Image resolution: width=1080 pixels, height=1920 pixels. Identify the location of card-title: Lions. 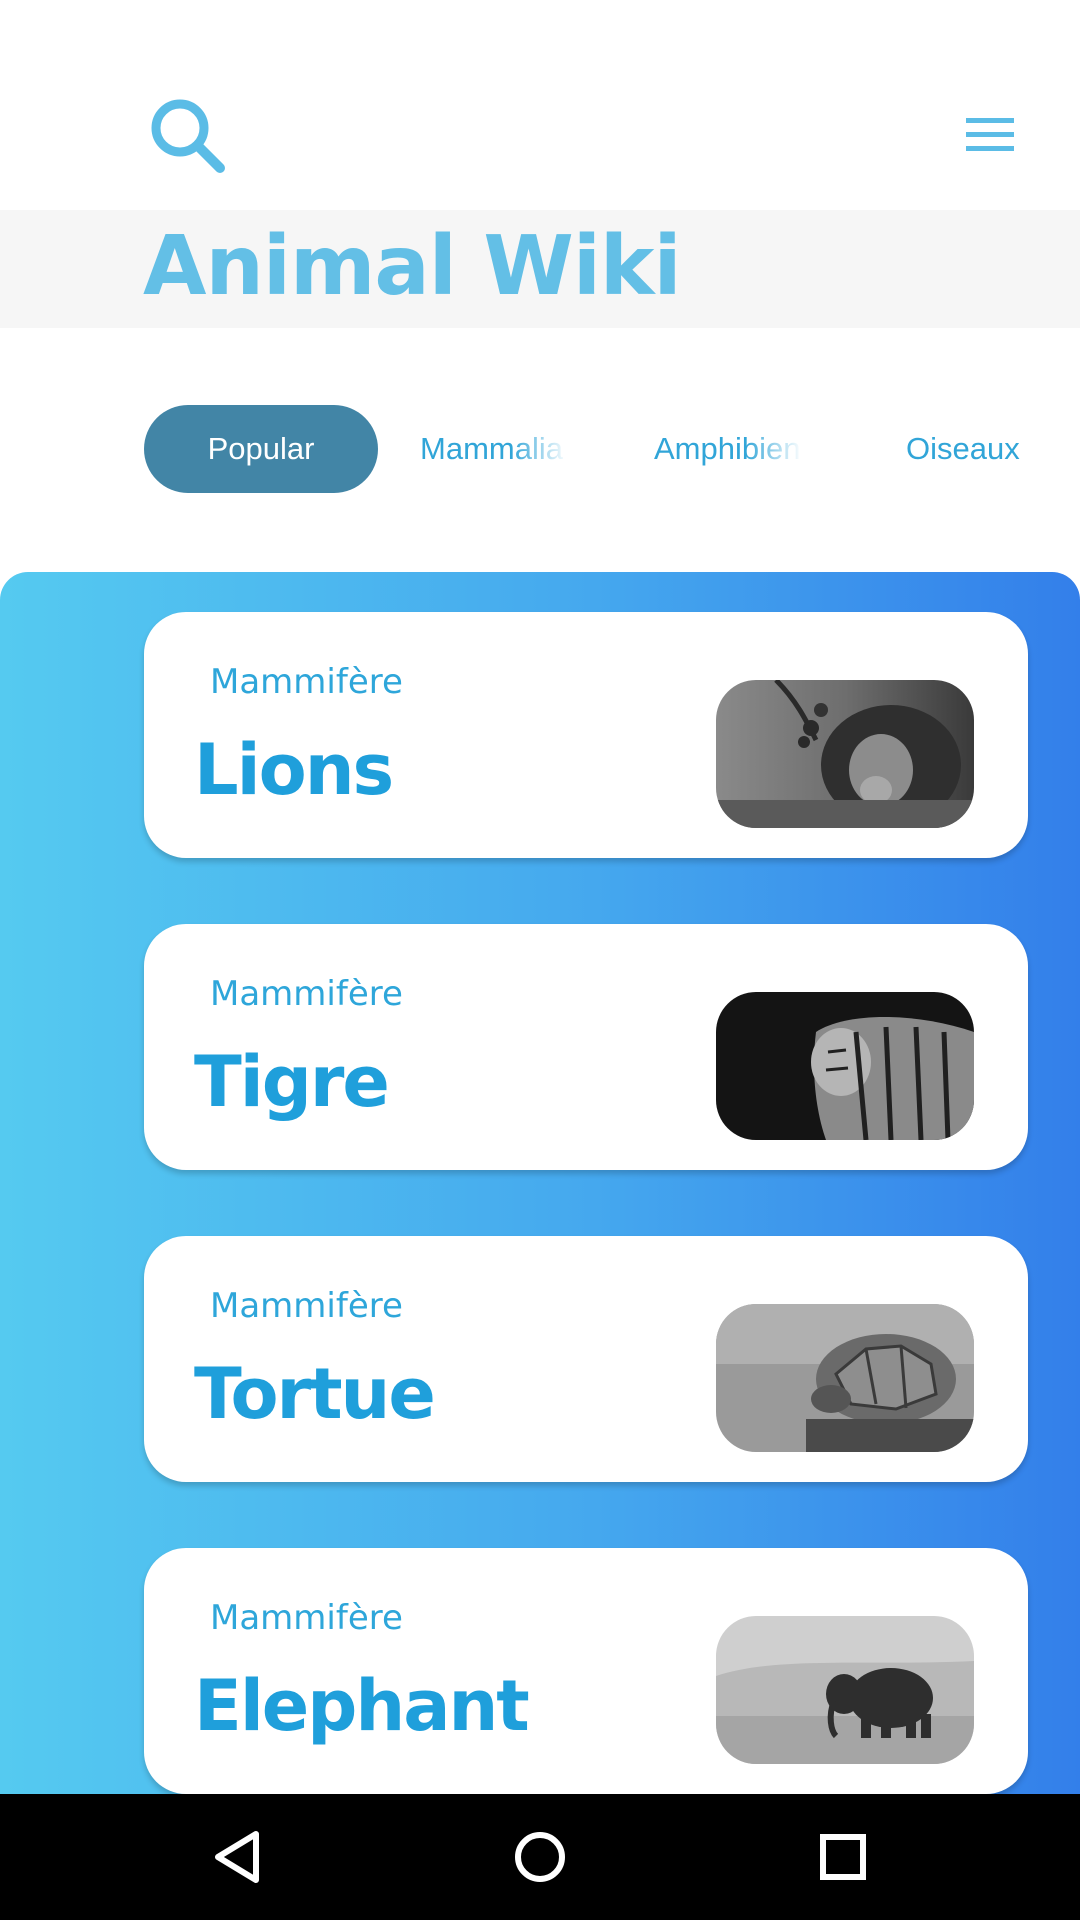
(294, 770).